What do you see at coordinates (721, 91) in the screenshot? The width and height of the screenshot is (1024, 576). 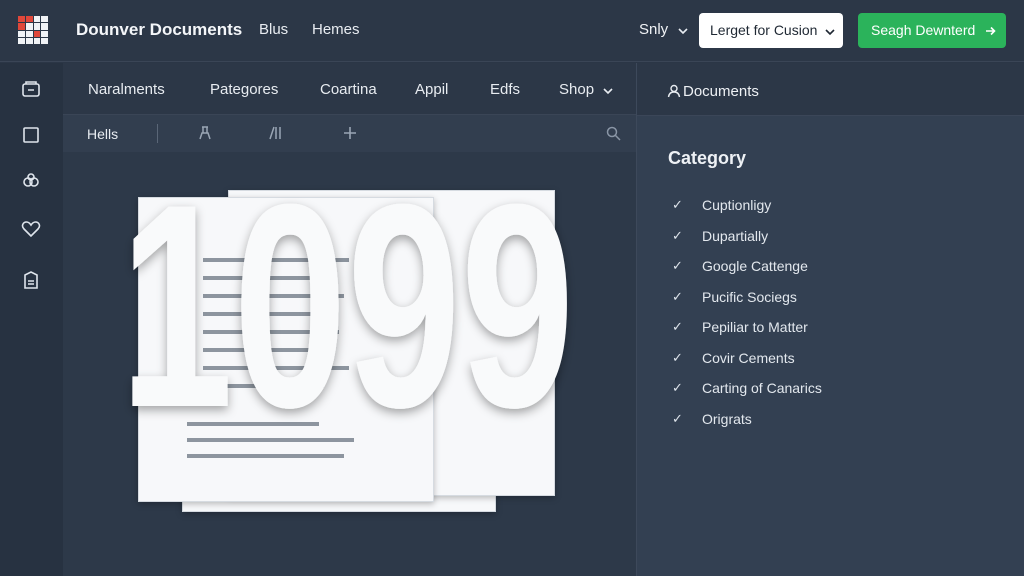 I see `panel-title: Documents` at bounding box center [721, 91].